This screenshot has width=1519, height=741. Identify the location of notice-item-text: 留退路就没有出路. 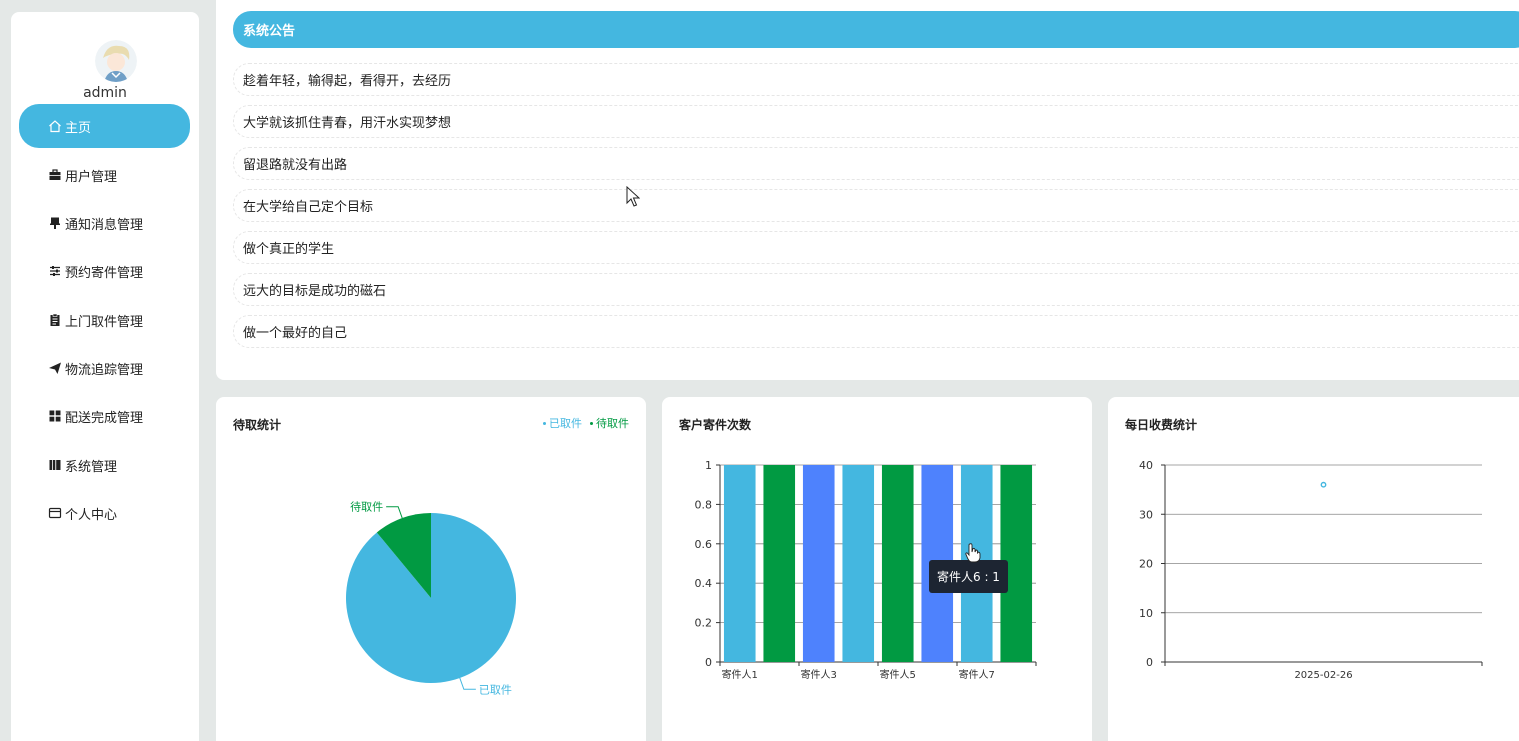
(295, 165).